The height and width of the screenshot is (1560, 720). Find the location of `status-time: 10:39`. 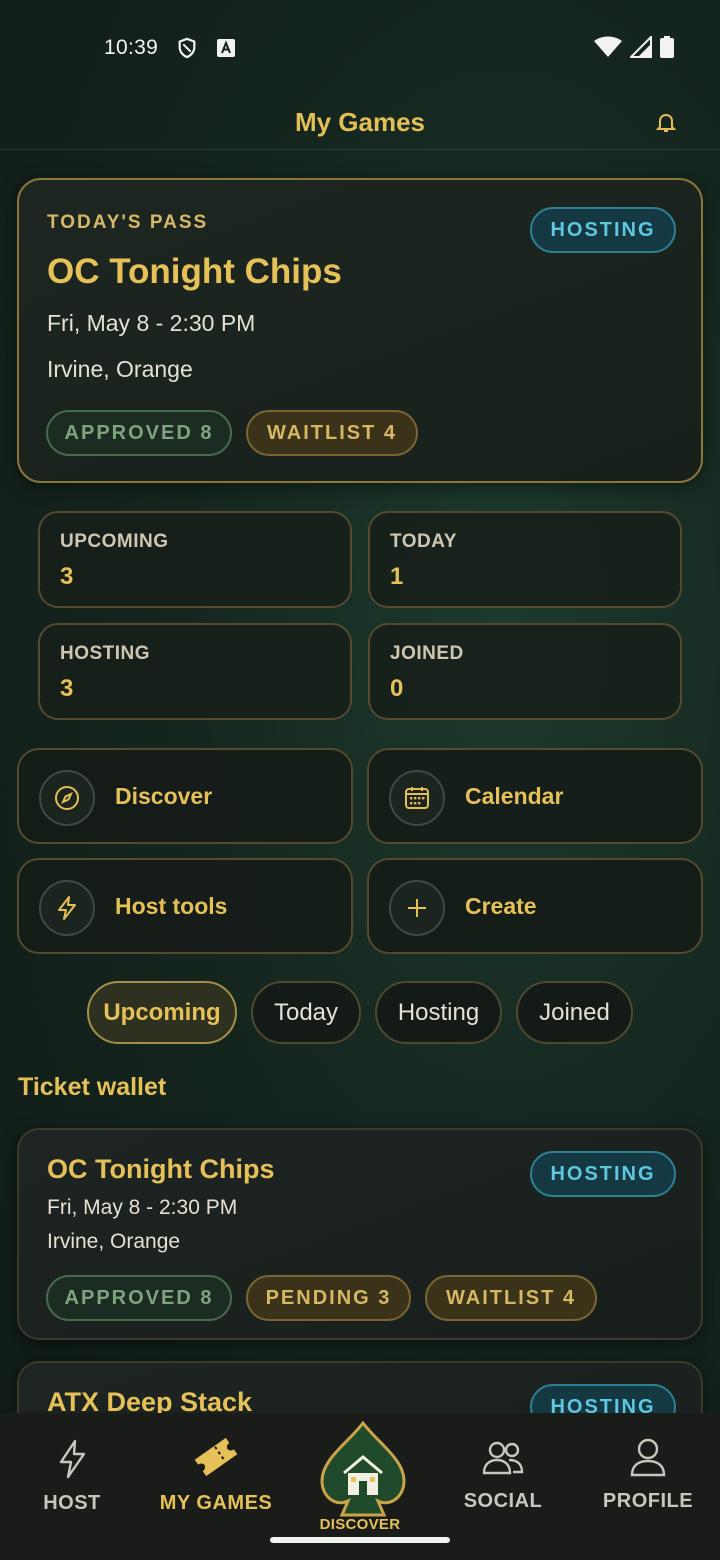

status-time: 10:39 is located at coordinates (131, 47).